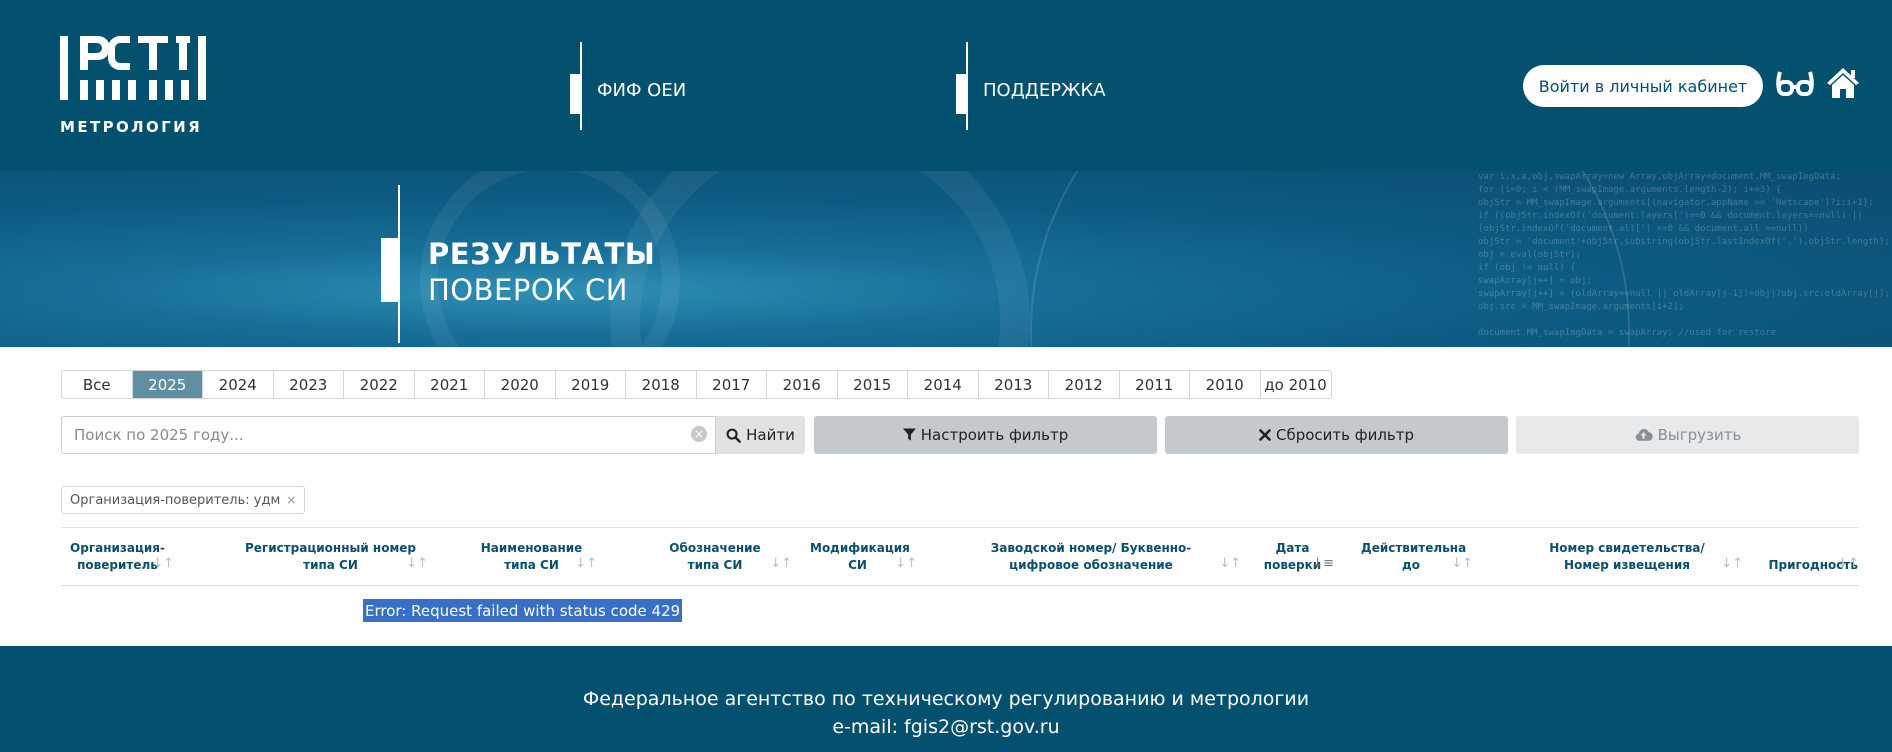  Describe the element at coordinates (770, 435) in the screenshot. I see `find-button-label: Найти` at that location.